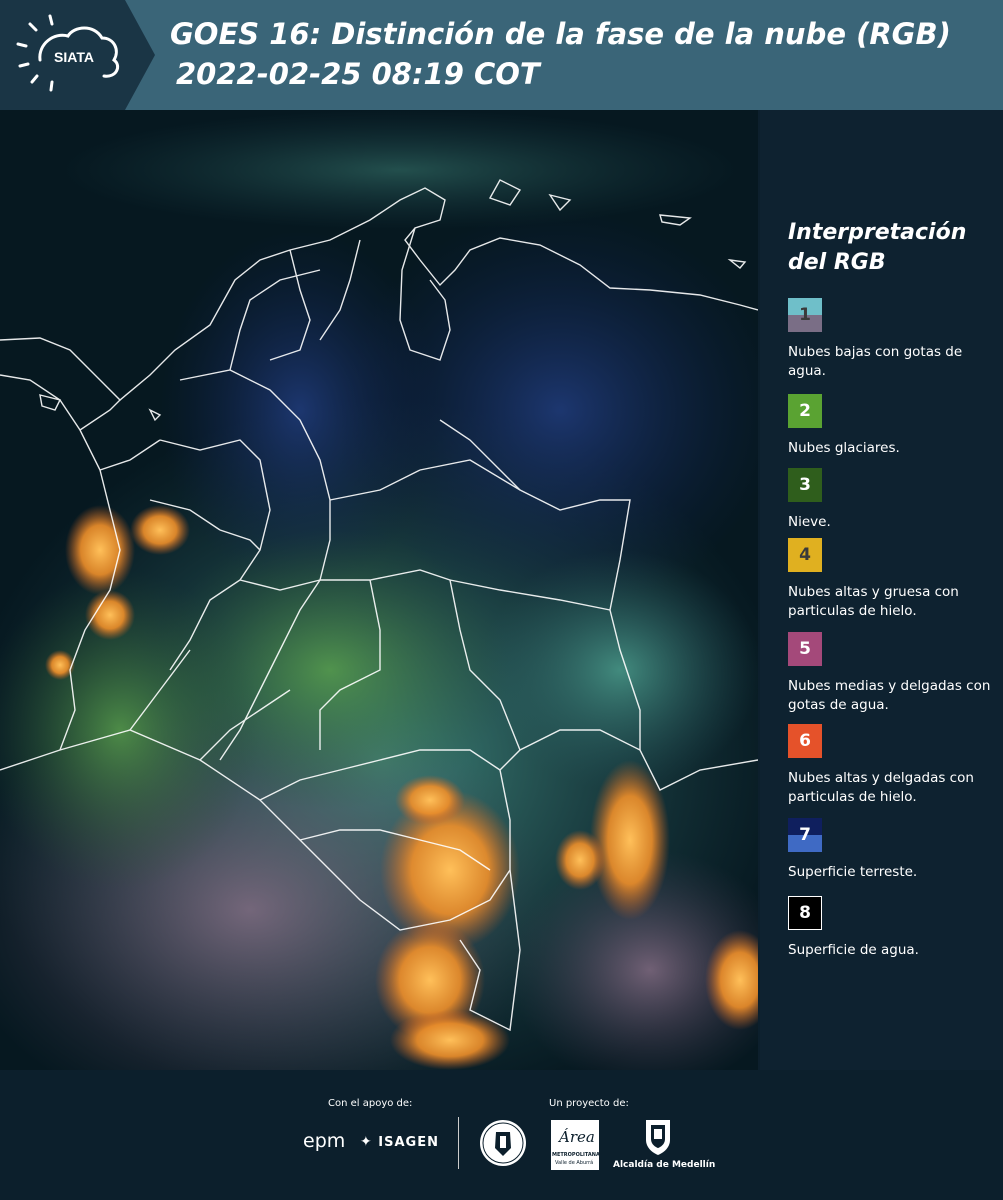 This screenshot has width=1003, height=1200. I want to click on legend-swatch-7: 7, so click(805, 835).